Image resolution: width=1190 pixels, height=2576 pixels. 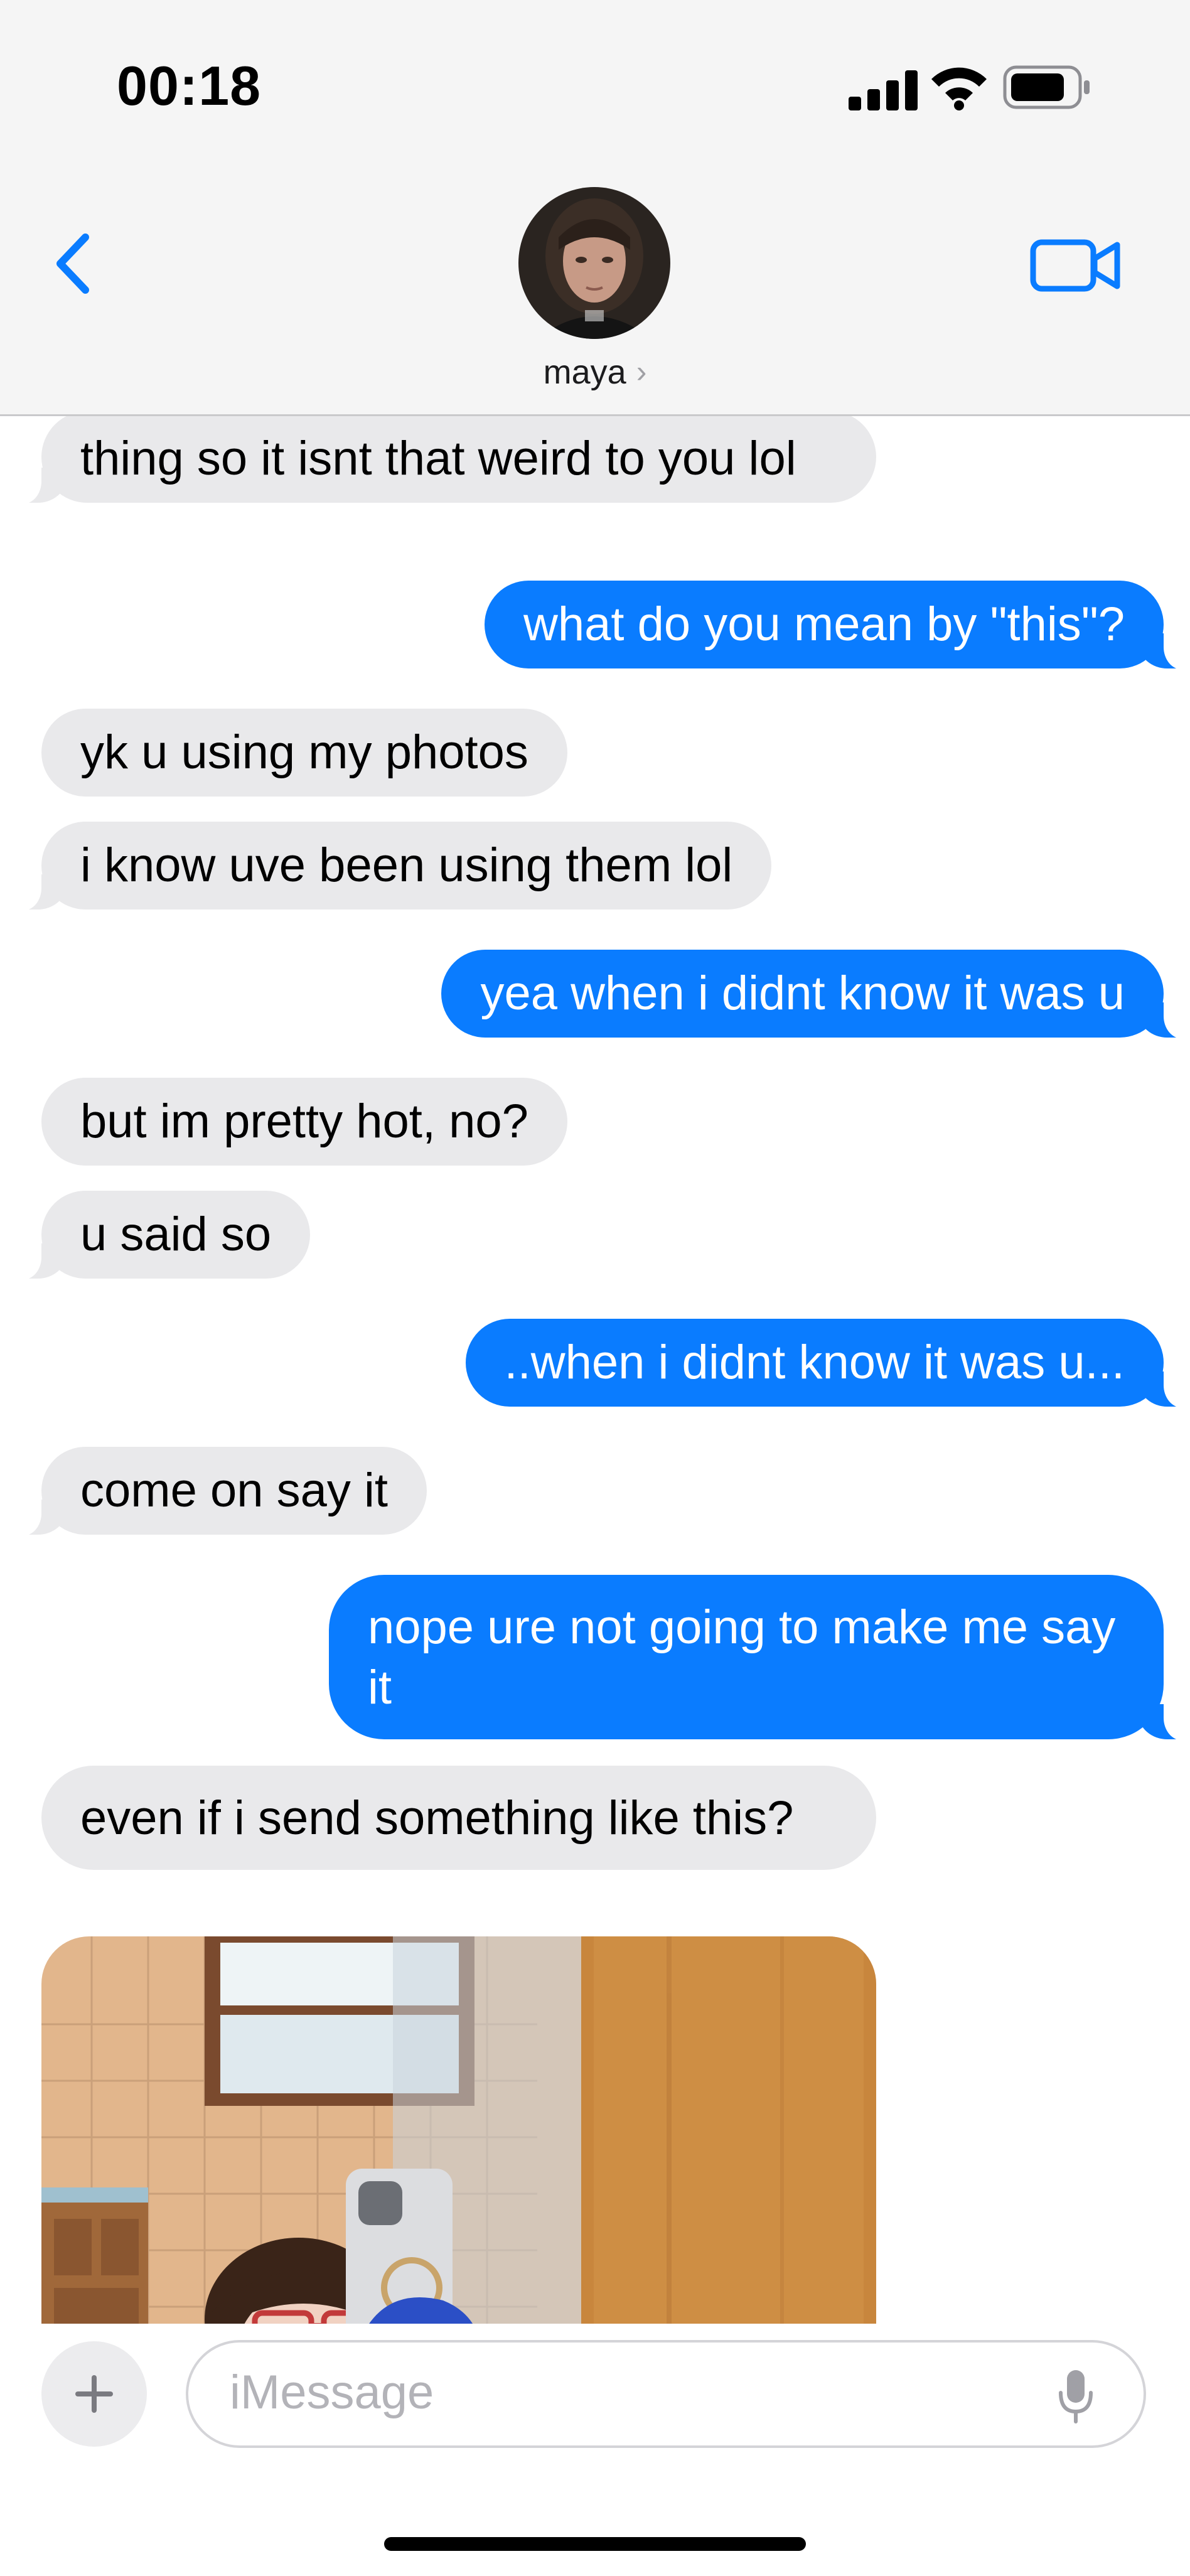 I want to click on mirror-selfie-photo, so click(x=458, y=2156).